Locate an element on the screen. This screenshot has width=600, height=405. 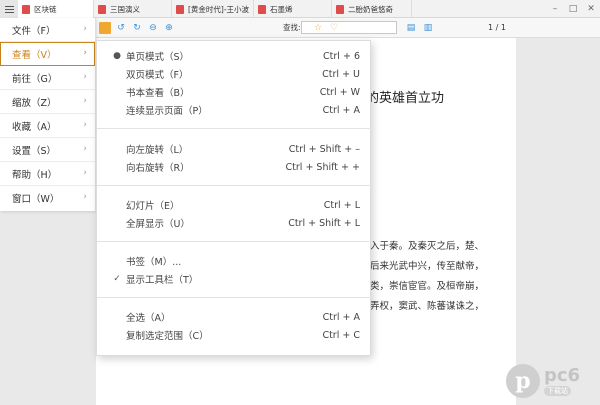
shortcut-text: Ctrl + C is located at coordinates (341, 335).